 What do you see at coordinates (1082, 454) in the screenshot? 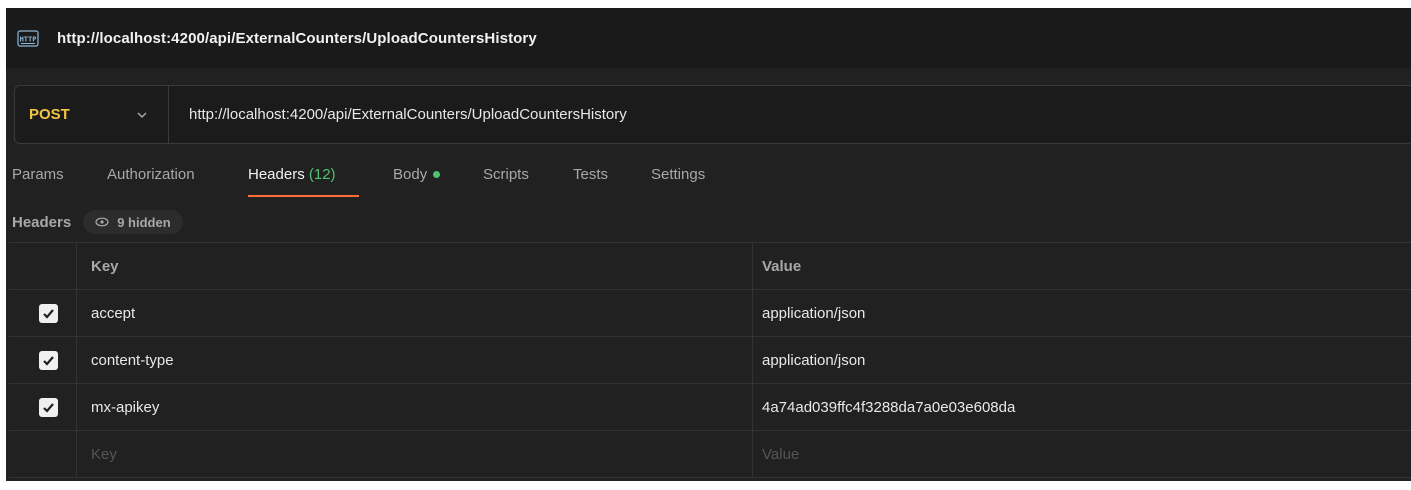
I see `new-value-input: Value` at bounding box center [1082, 454].